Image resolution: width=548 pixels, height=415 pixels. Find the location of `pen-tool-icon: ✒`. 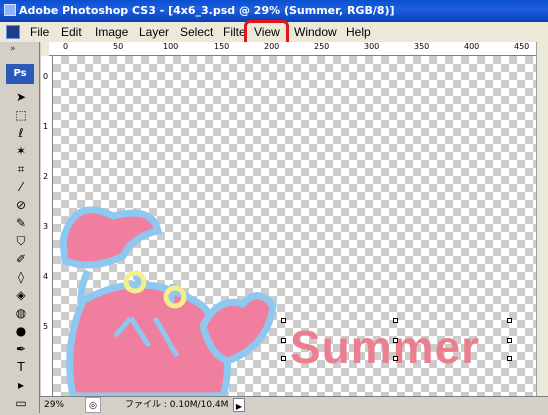

pen-tool-icon: ✒ is located at coordinates (21, 349).